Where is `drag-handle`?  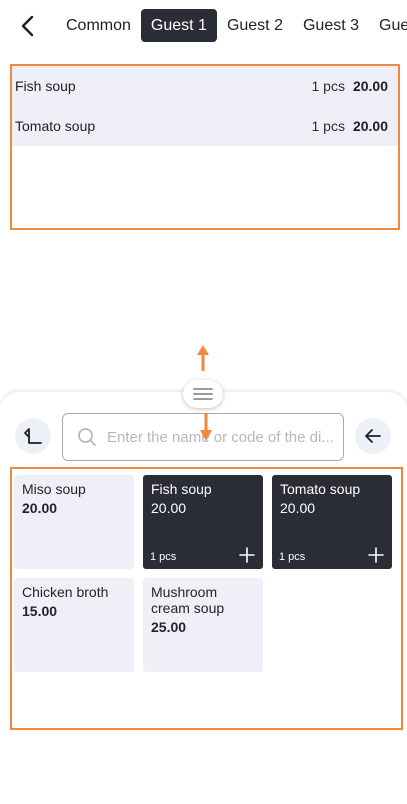
drag-handle is located at coordinates (203, 394).